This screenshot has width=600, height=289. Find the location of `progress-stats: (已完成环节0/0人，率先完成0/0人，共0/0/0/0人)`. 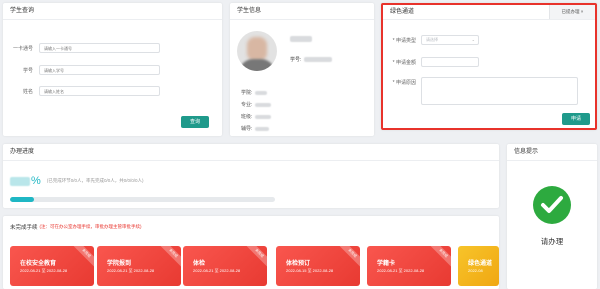

progress-stats: (已完成环节0/0人，率先完成0/0人，共0/0/0/0人) is located at coordinates (95, 180).